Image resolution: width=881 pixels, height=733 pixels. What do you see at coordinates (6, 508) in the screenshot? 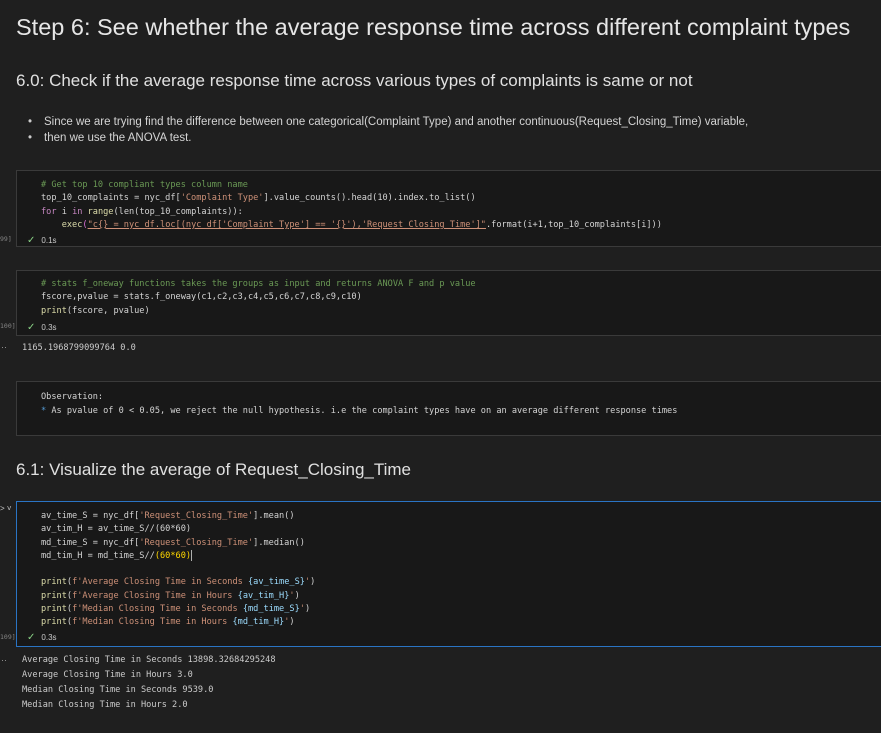
I see `chevron-down-icon: > ˅` at bounding box center [6, 508].